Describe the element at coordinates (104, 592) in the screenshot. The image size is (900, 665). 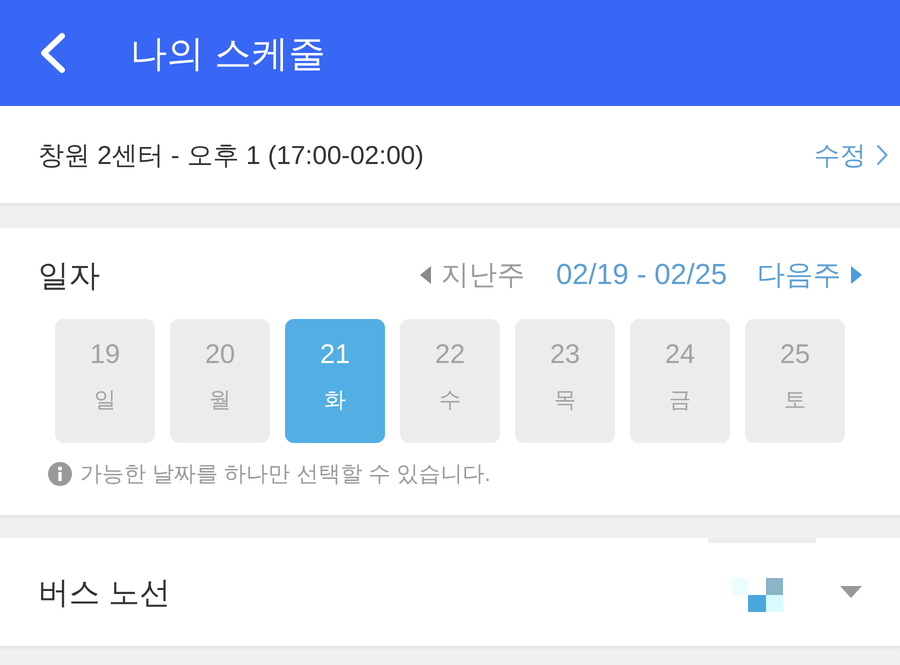
I see `bus-route-label: 버스 노선` at that location.